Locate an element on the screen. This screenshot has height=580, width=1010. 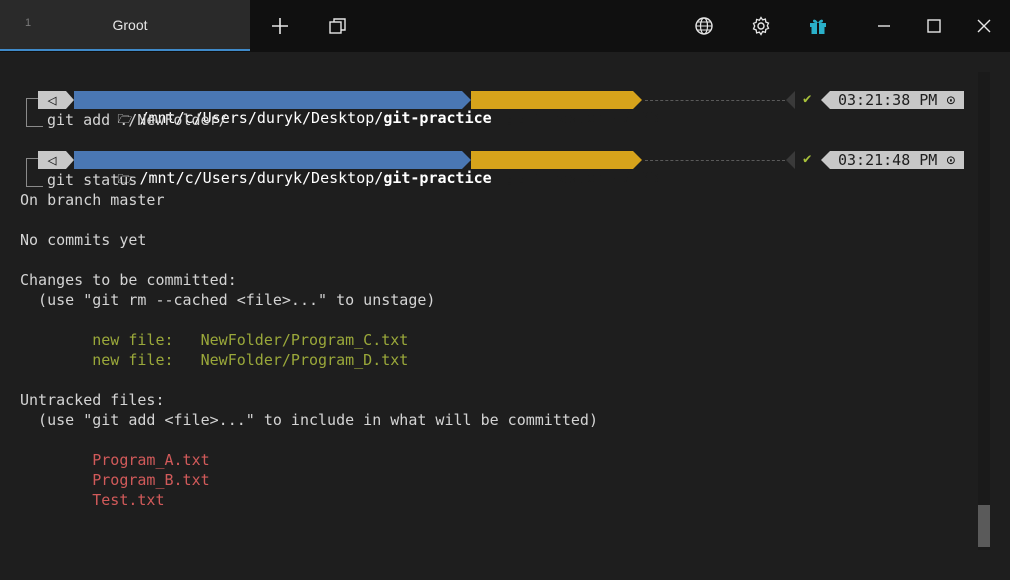
minimize-icon is located at coordinates (884, 26).